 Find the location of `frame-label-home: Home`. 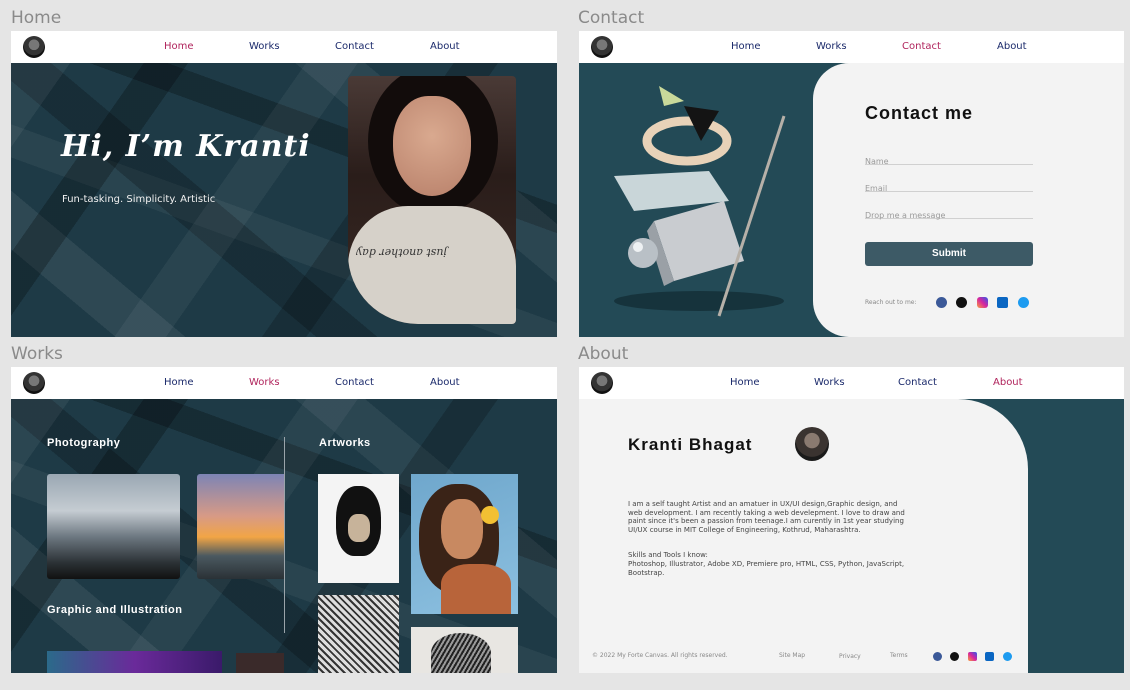

frame-label-home: Home is located at coordinates (36, 18).